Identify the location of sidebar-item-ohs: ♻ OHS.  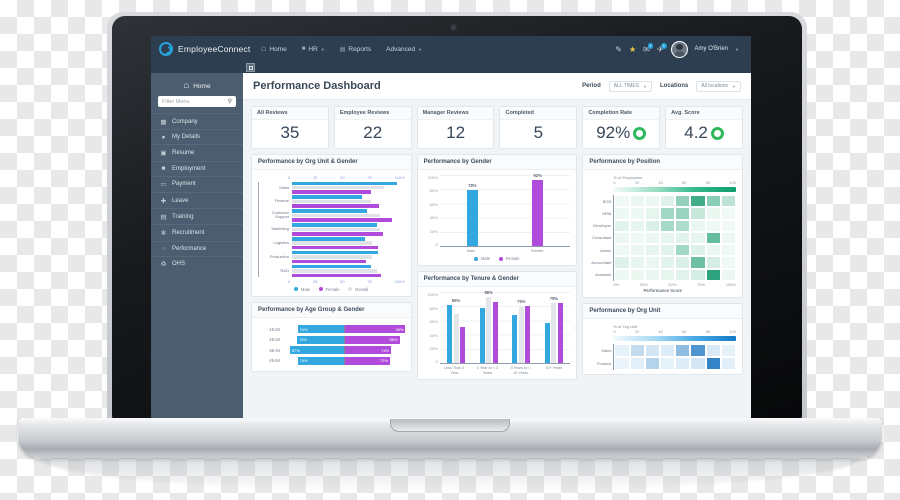
(197, 263).